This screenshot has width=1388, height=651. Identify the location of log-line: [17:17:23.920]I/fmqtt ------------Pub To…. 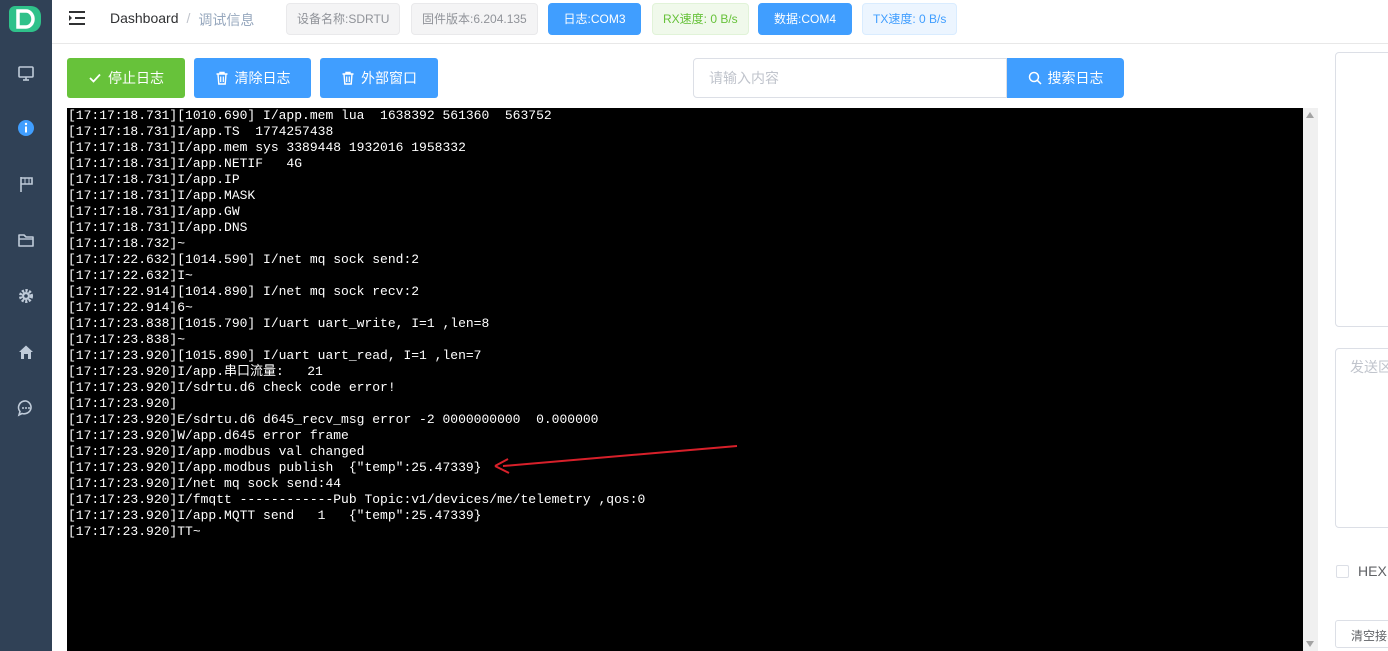
(357, 499).